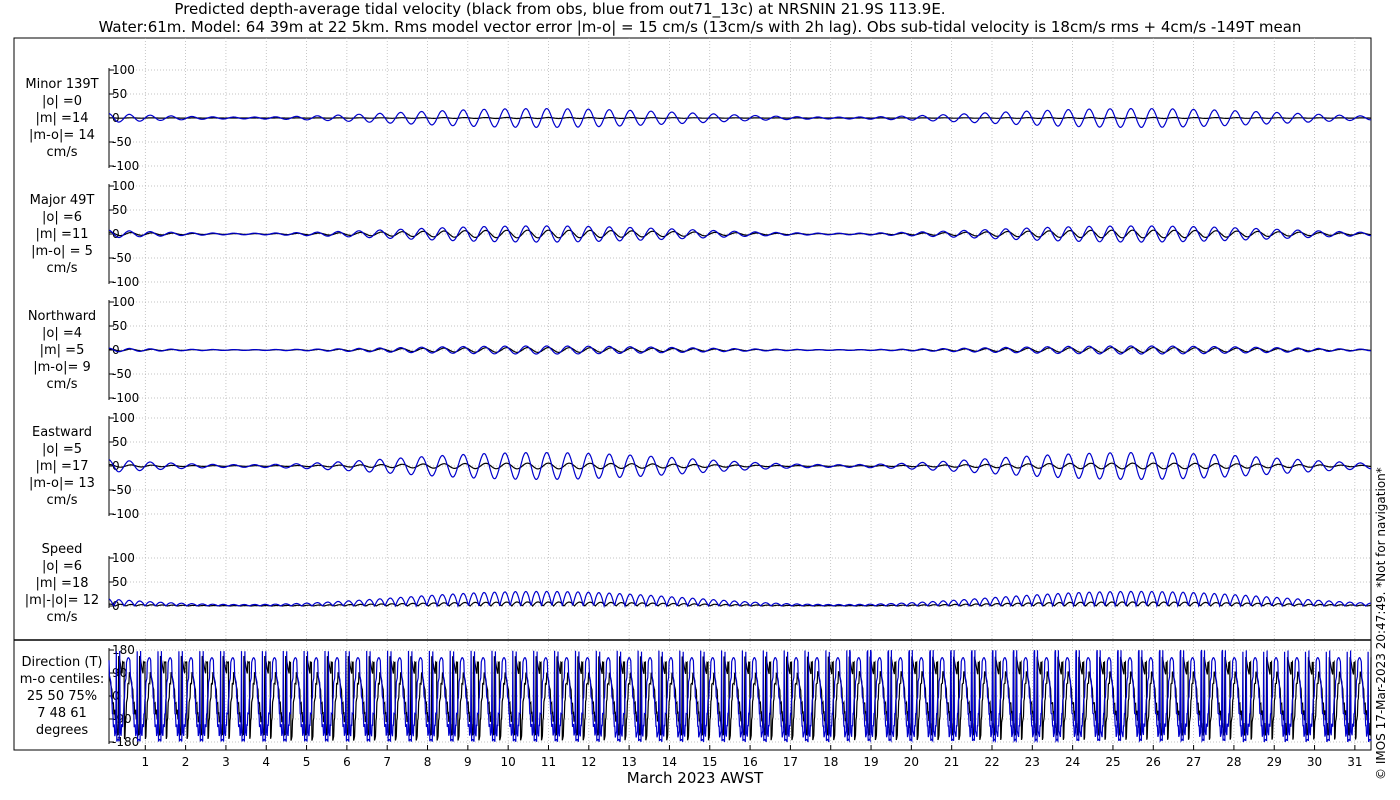 The height and width of the screenshot is (800, 1400). Describe the element at coordinates (62, 84) in the screenshot. I see `panel-label-line: Minor 139T` at that location.